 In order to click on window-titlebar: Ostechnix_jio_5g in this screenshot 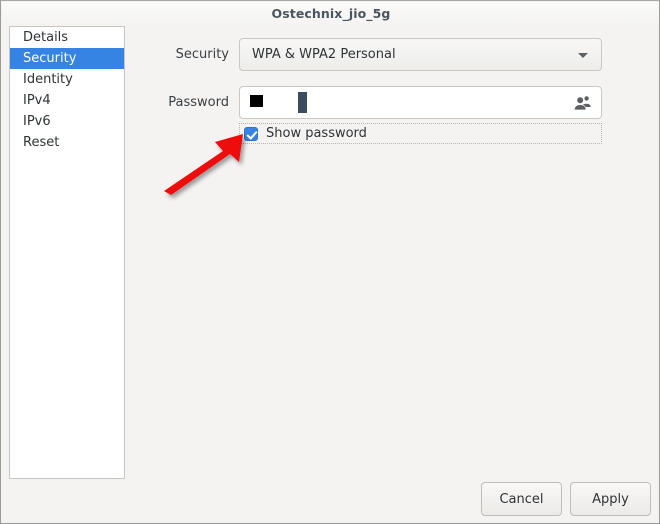, I will do `click(330, 13)`.